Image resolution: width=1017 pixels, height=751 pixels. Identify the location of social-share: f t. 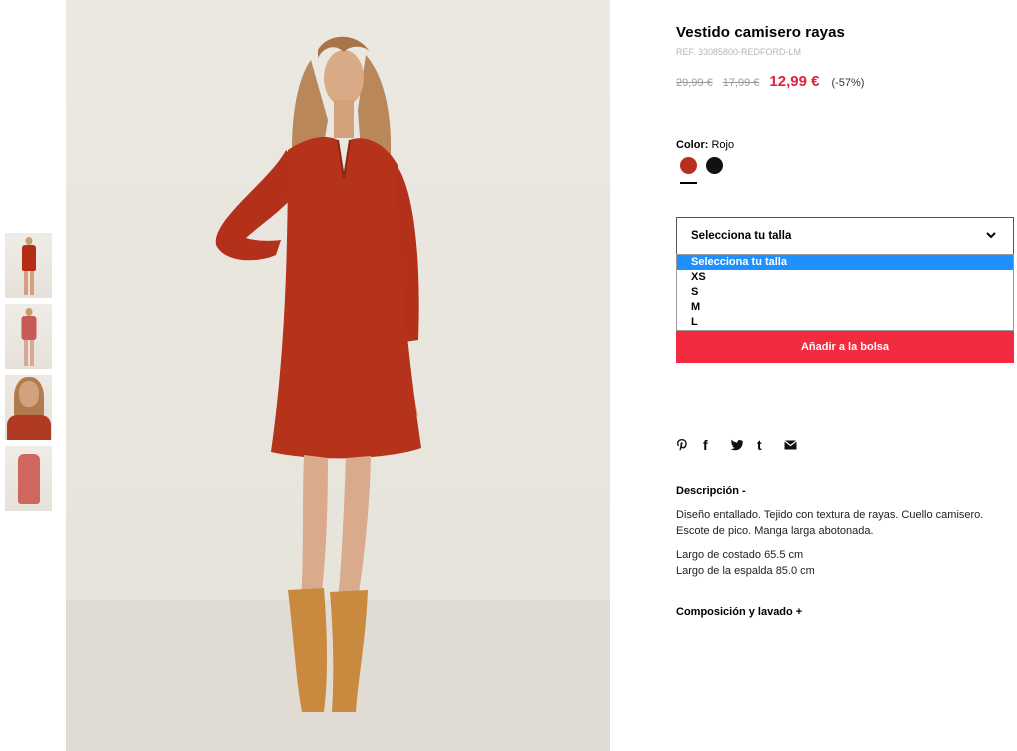
(743, 445).